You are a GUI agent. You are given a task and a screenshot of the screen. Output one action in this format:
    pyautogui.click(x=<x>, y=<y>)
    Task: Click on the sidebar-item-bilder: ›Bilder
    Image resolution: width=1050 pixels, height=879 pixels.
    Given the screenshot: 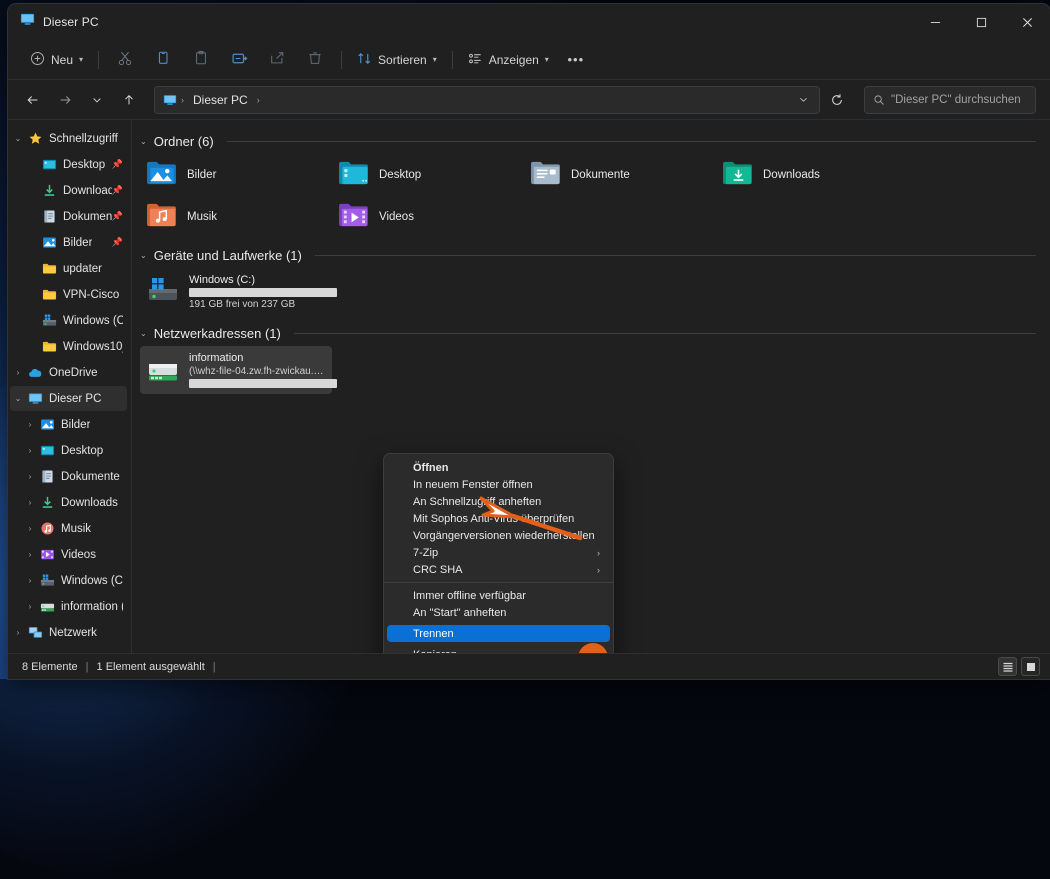 What is the action you would take?
    pyautogui.click(x=68, y=424)
    